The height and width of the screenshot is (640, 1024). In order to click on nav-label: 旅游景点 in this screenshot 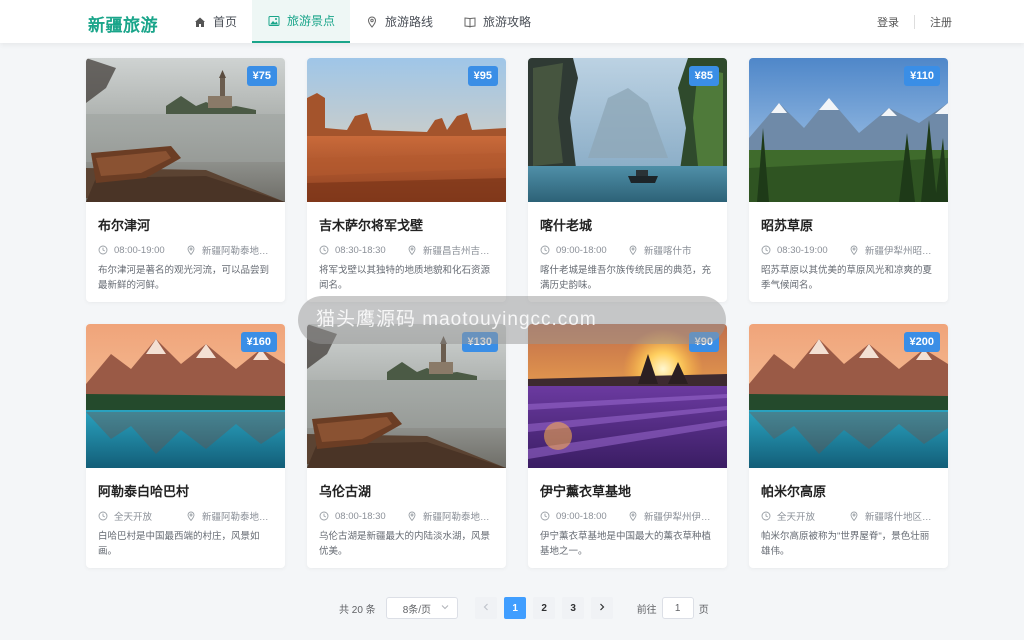, I will do `click(311, 21)`.